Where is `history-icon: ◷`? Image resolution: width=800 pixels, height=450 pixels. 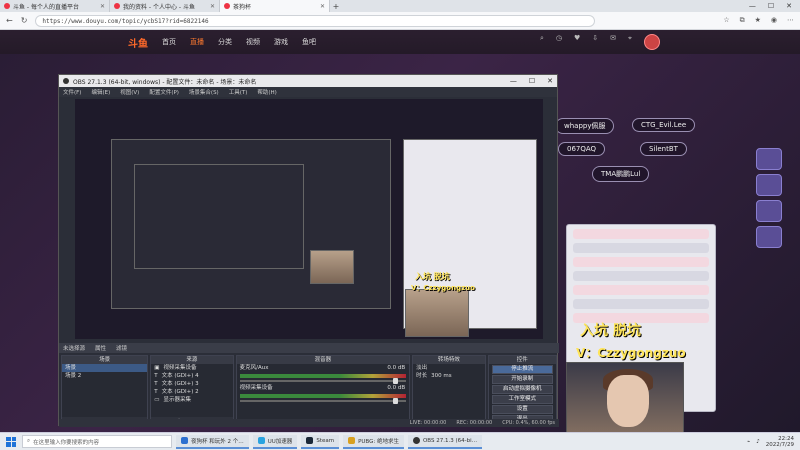 history-icon: ◷ is located at coordinates (559, 42).